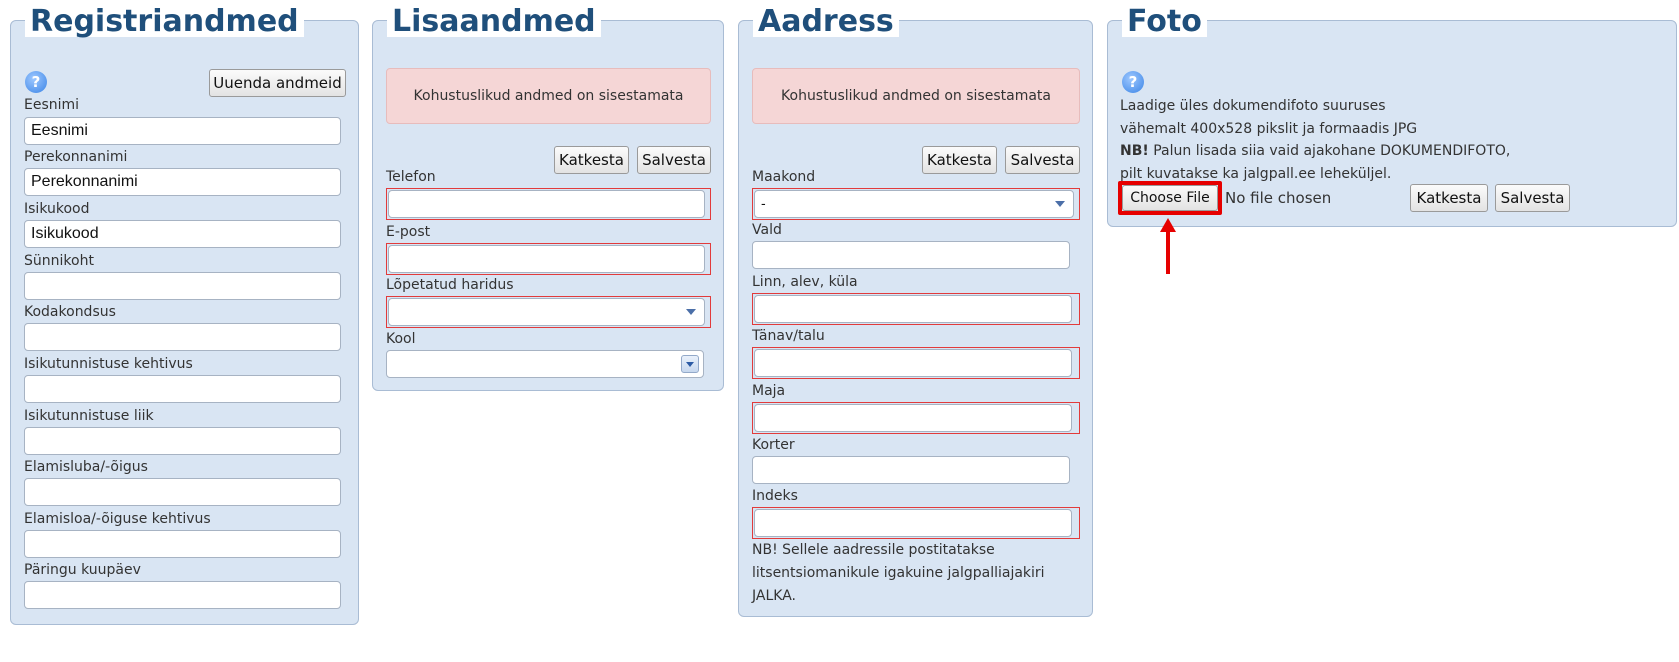 Image resolution: width=1679 pixels, height=662 pixels. I want to click on foto-info-line1: Laadige üles dokumendifoto suuruses, so click(1253, 106).